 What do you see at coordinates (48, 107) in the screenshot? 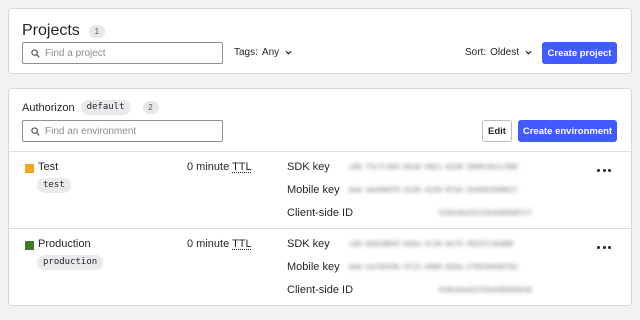
I see `project-name: Authorizon` at bounding box center [48, 107].